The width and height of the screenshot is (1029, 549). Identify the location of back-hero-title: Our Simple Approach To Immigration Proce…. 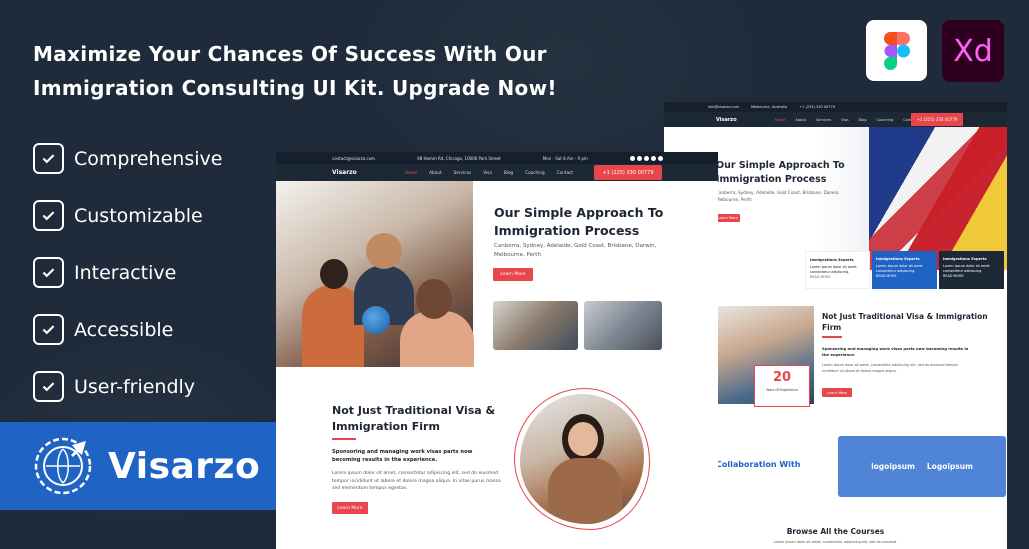
(780, 172).